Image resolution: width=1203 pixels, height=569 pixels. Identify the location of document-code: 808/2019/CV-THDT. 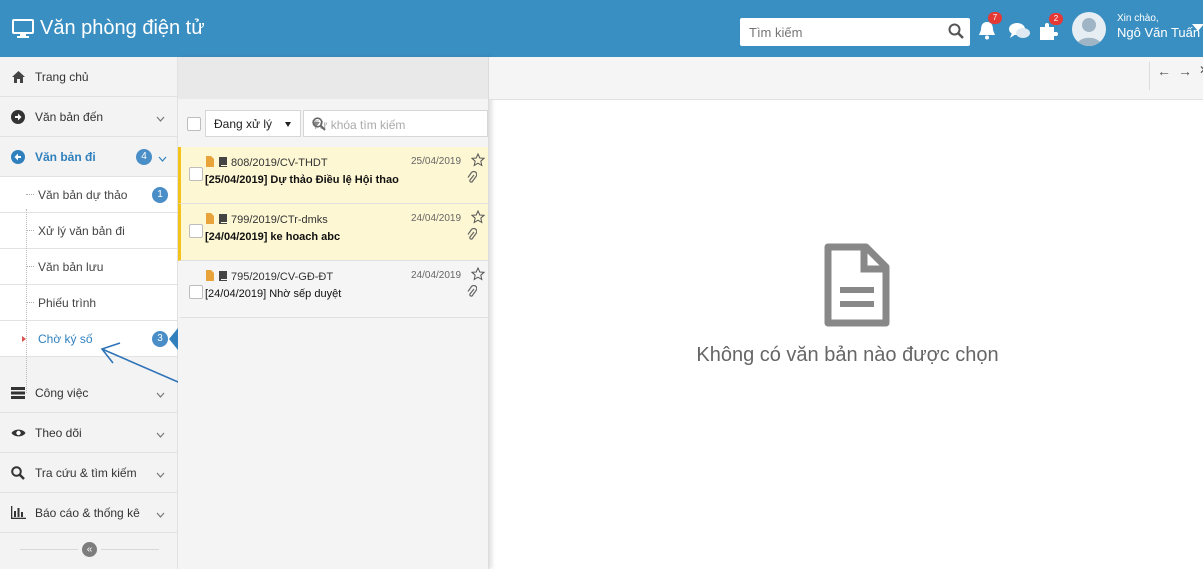
(279, 163).